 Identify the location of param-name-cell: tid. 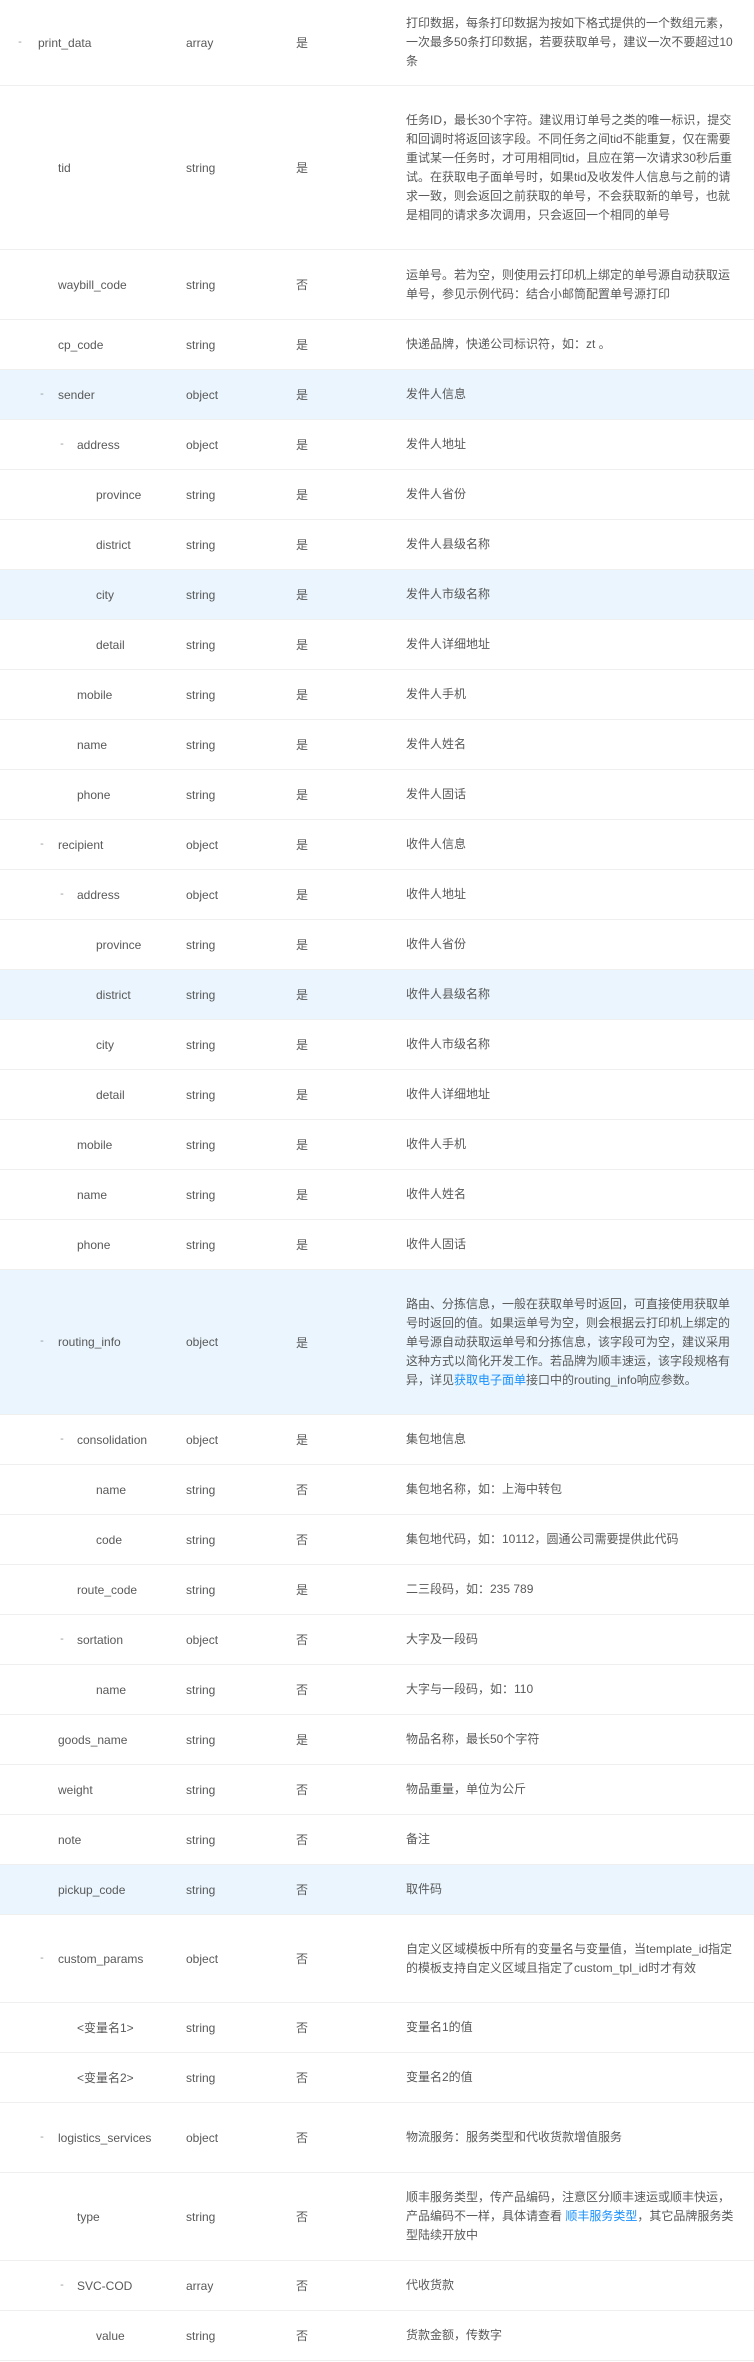
(93, 167).